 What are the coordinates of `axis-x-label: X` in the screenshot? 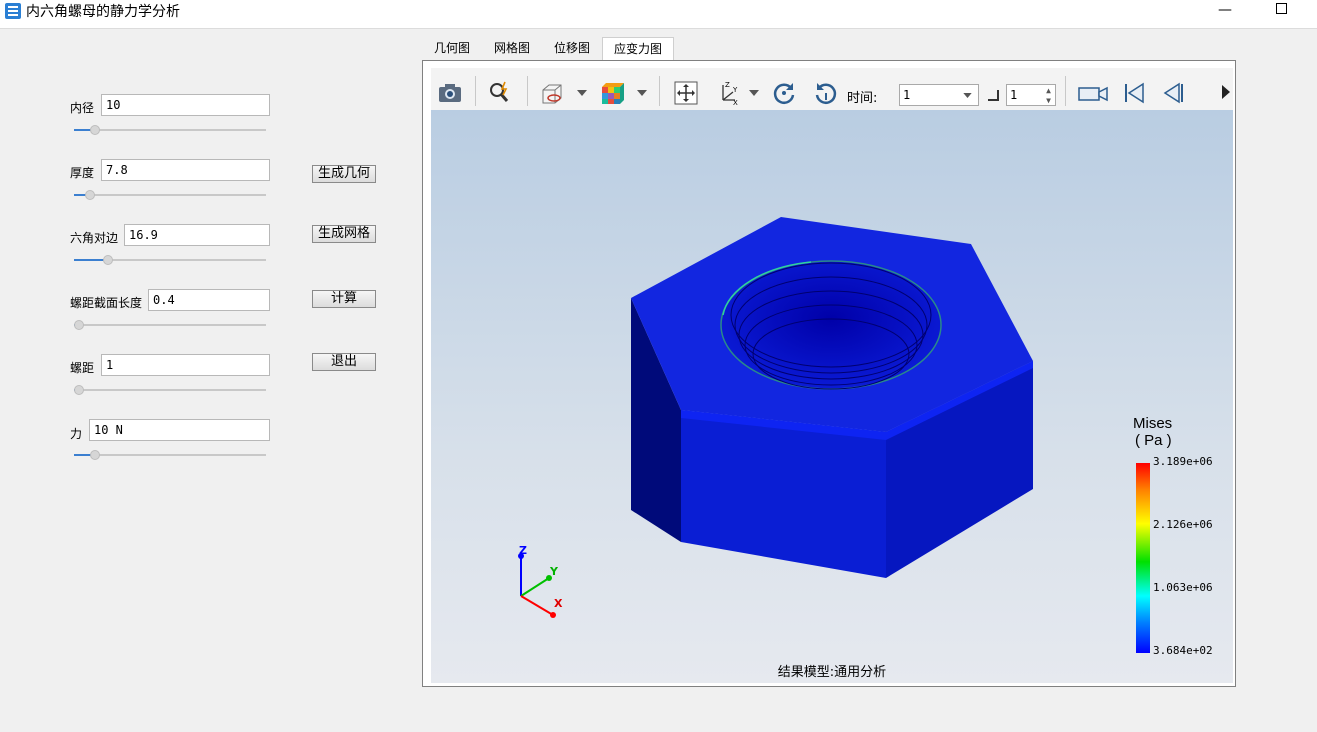 It's located at (558, 603).